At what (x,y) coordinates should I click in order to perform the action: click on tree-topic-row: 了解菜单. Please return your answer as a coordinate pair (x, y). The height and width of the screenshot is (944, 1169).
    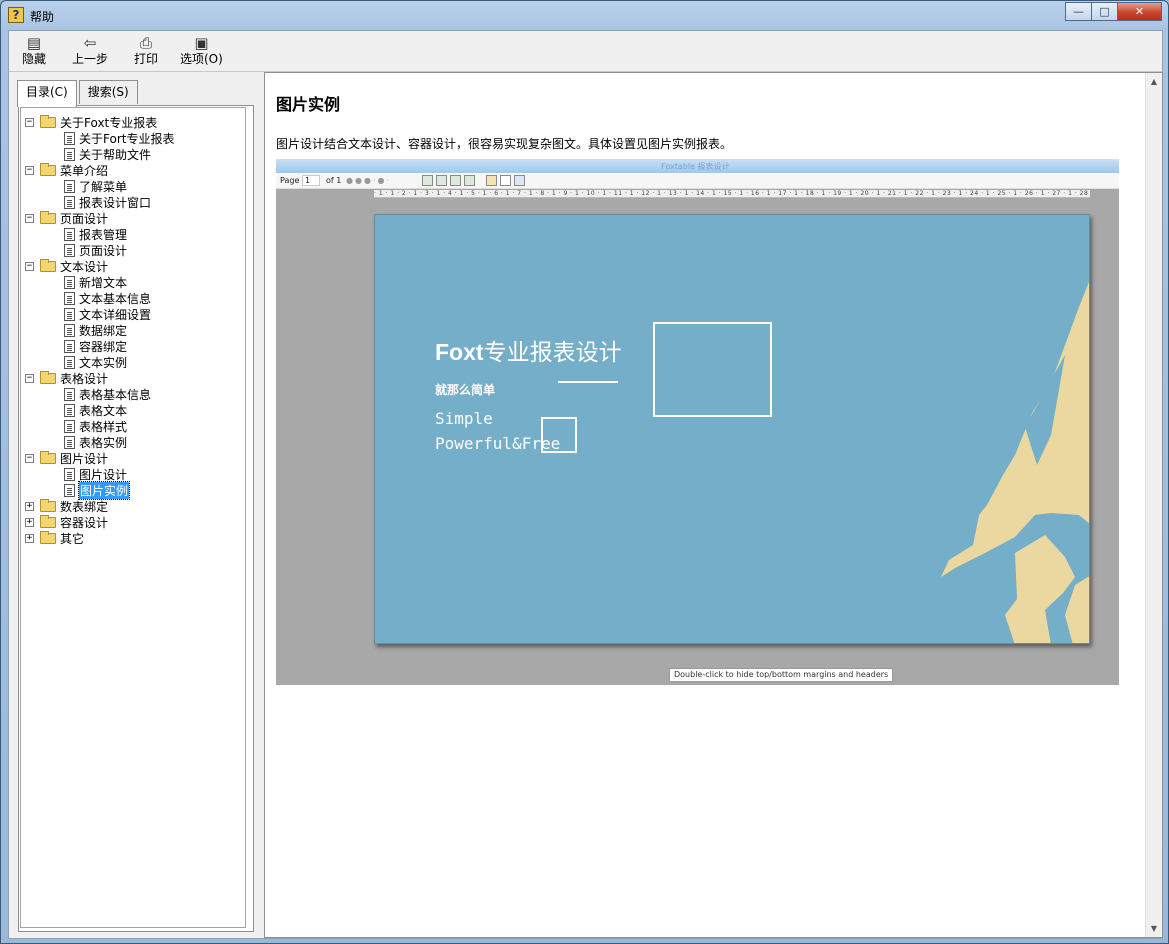
    Looking at the image, I should click on (133, 186).